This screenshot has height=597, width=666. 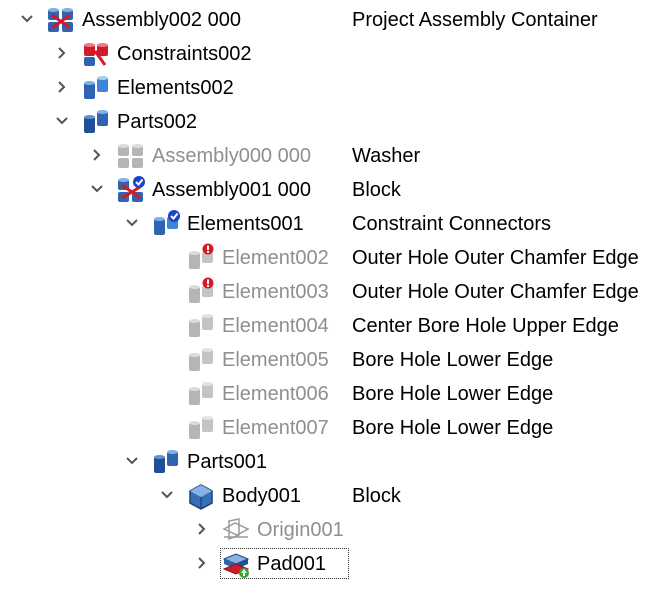 What do you see at coordinates (275, 394) in the screenshot?
I see `tree-item-label: Element006` at bounding box center [275, 394].